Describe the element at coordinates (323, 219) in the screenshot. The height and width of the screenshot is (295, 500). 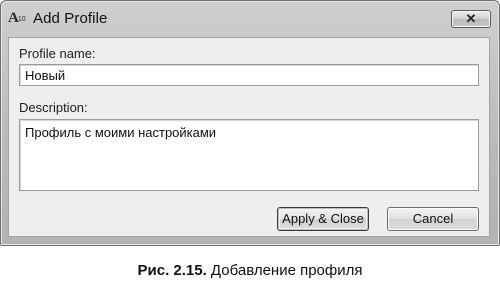
I see `apply-close-button: Apply & Close` at that location.